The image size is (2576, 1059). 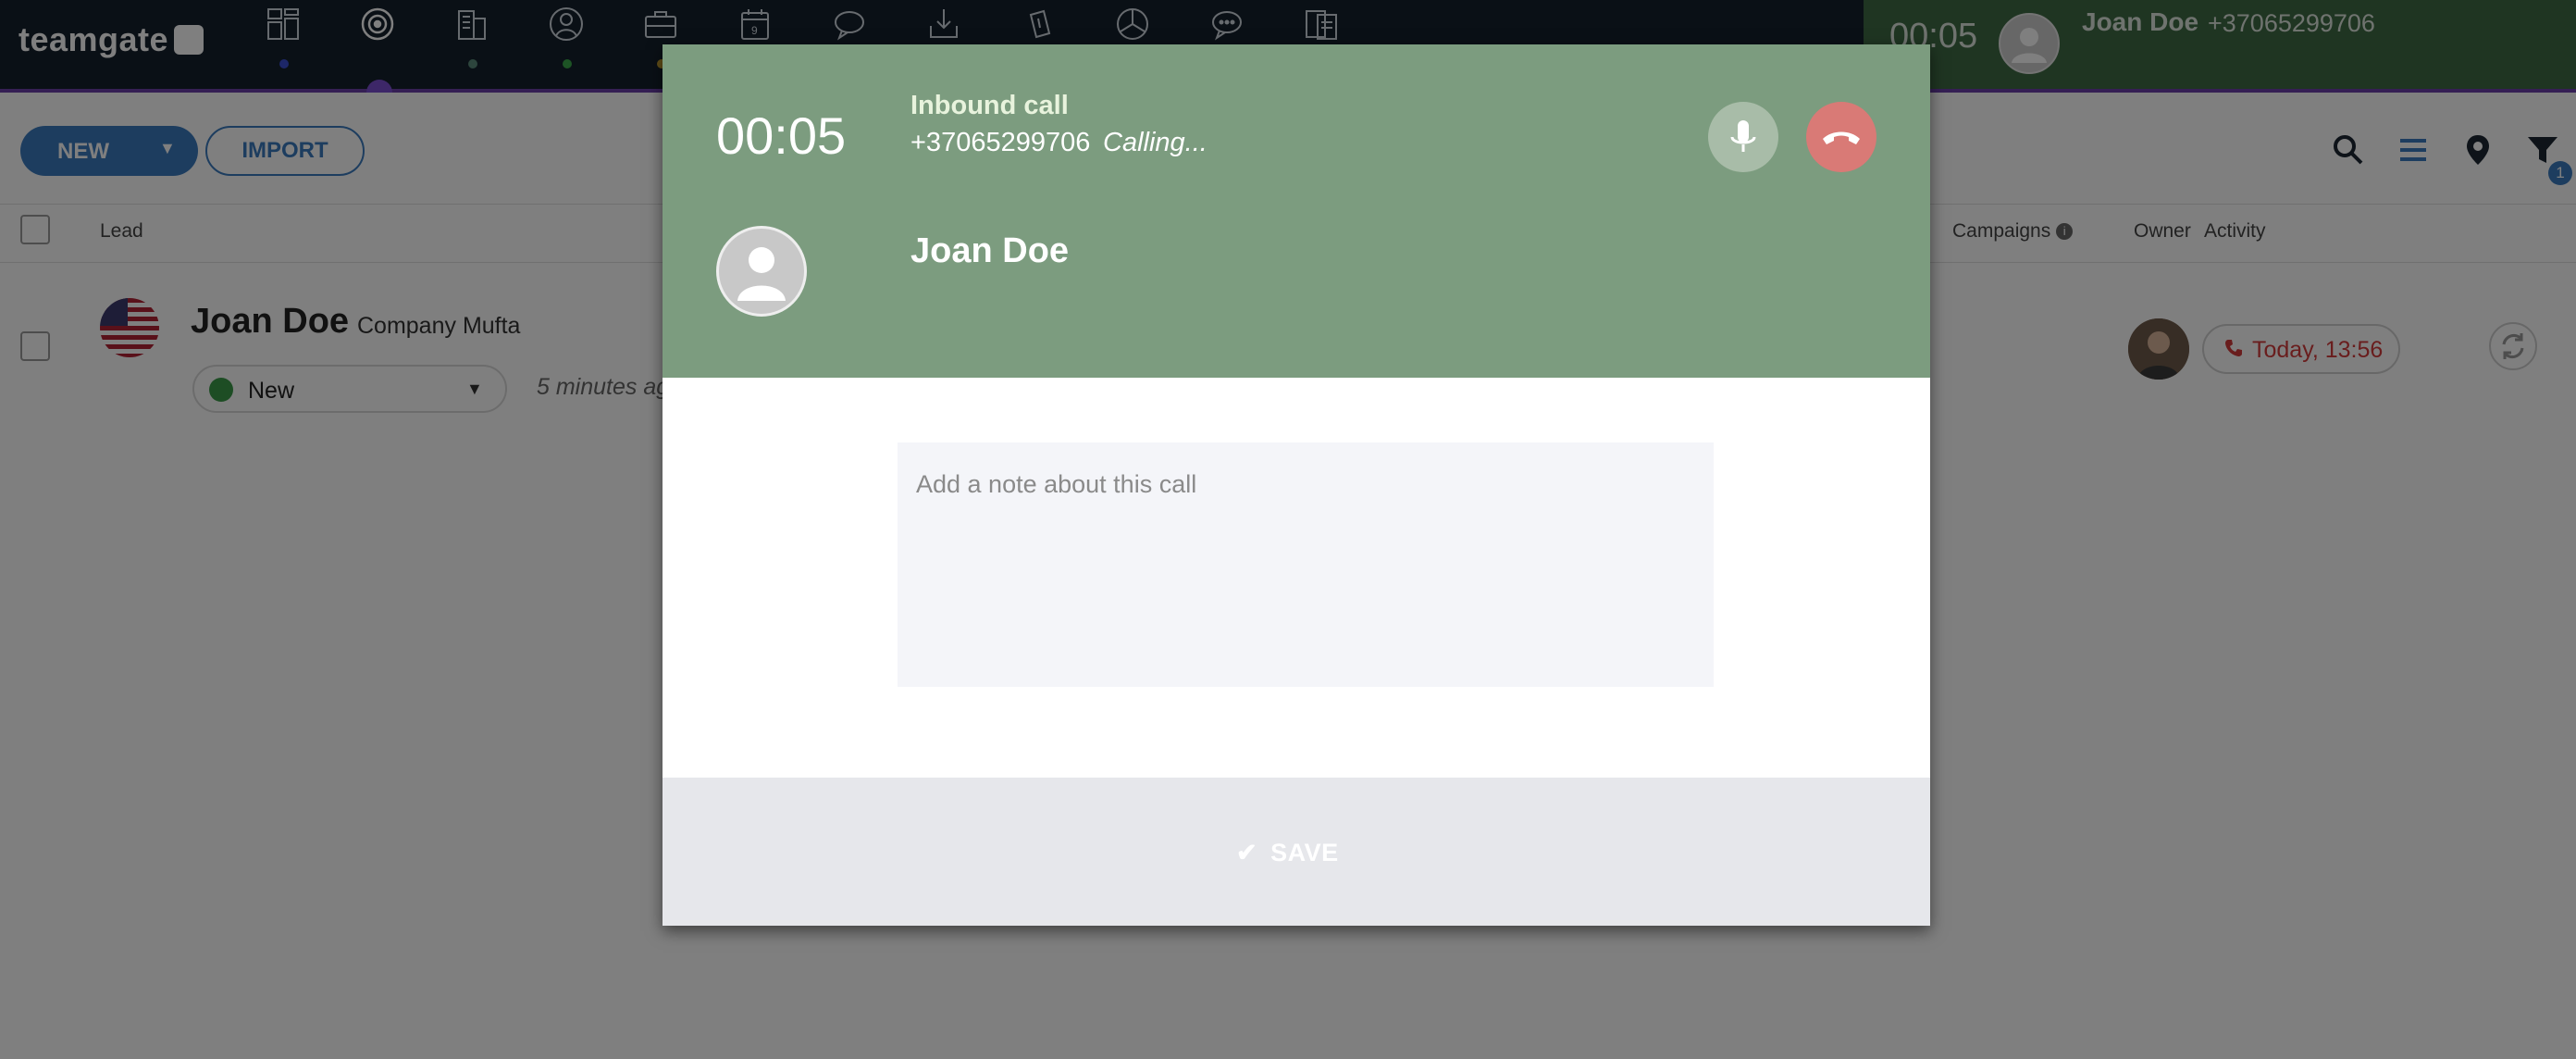 What do you see at coordinates (1304, 852) in the screenshot?
I see `save-button-label: SAVE` at bounding box center [1304, 852].